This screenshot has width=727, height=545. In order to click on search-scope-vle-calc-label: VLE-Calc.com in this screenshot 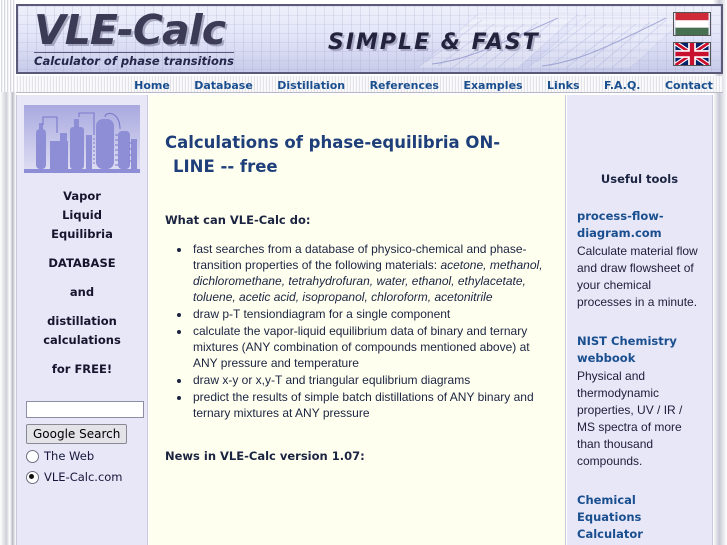, I will do `click(83, 476)`.